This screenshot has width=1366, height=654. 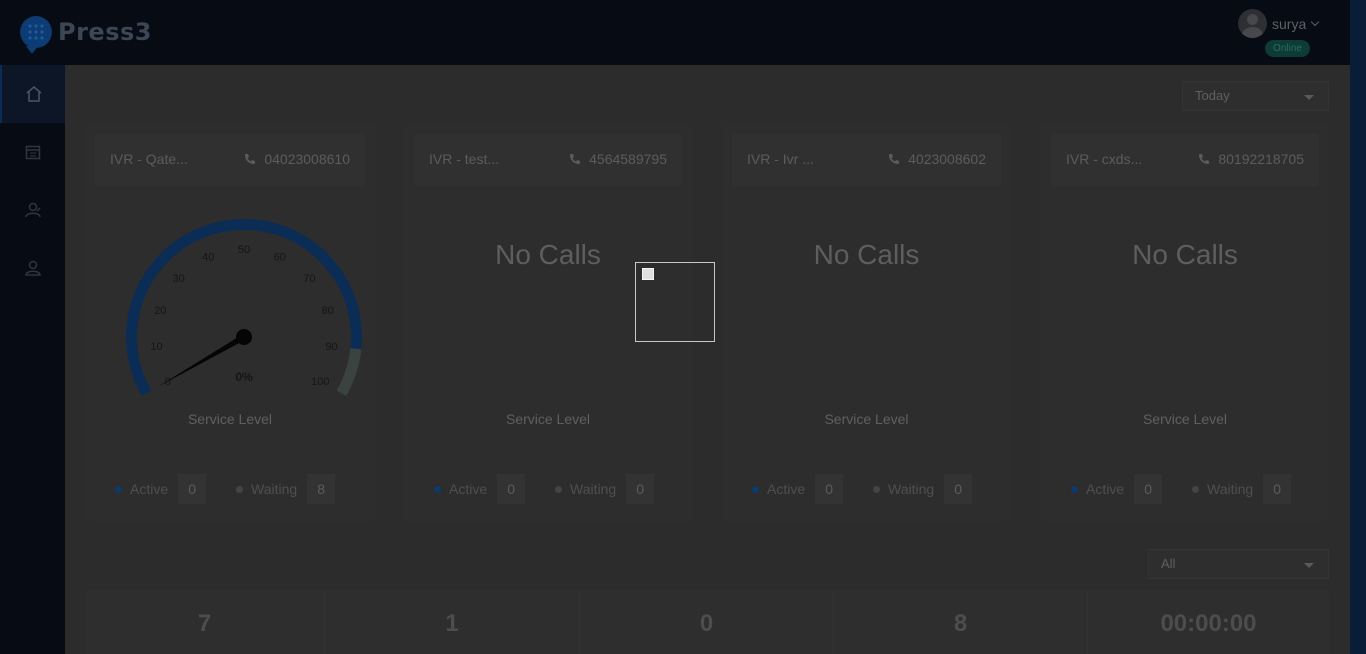 What do you see at coordinates (1261, 159) in the screenshot?
I see `ivr-phone-number: 80192218705` at bounding box center [1261, 159].